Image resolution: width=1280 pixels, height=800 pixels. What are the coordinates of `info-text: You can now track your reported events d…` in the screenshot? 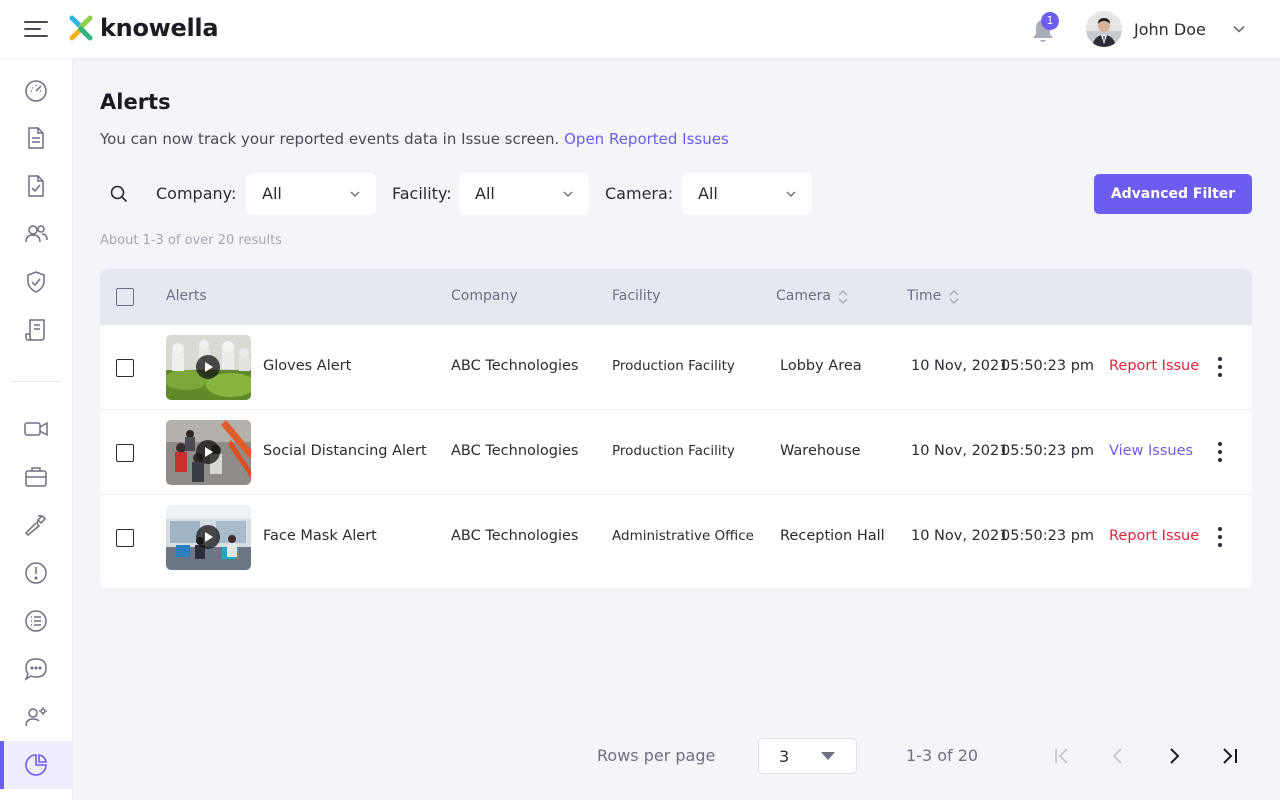 It's located at (330, 139).